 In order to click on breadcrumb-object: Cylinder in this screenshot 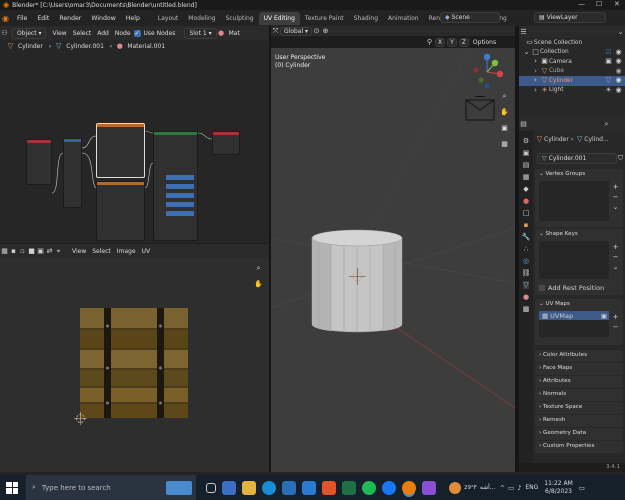, I will do `click(30, 46)`.